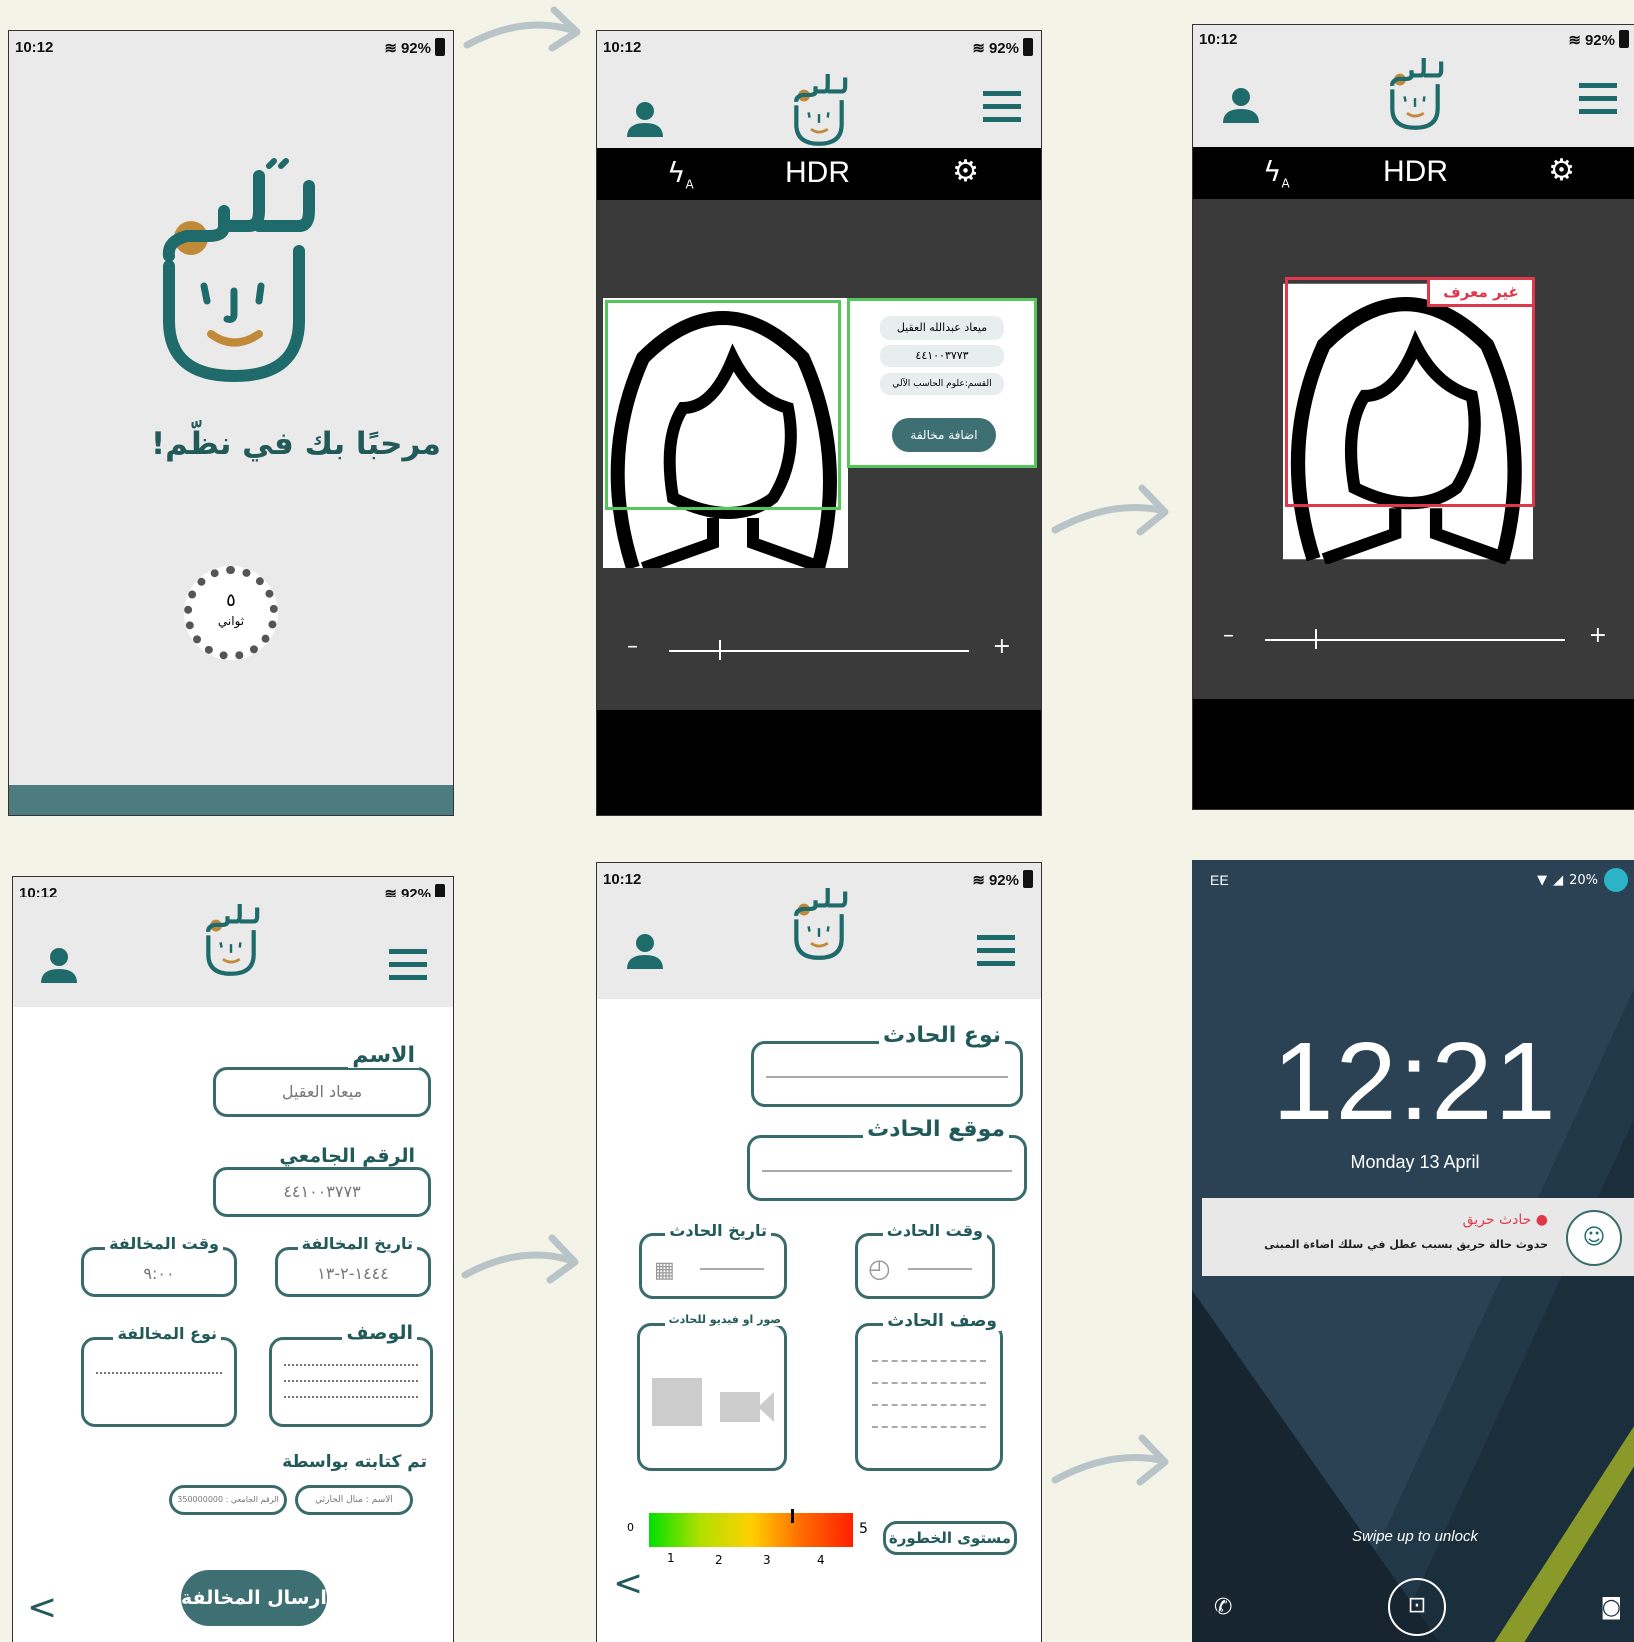  What do you see at coordinates (792, 1516) in the screenshot?
I see `severity-marker` at bounding box center [792, 1516].